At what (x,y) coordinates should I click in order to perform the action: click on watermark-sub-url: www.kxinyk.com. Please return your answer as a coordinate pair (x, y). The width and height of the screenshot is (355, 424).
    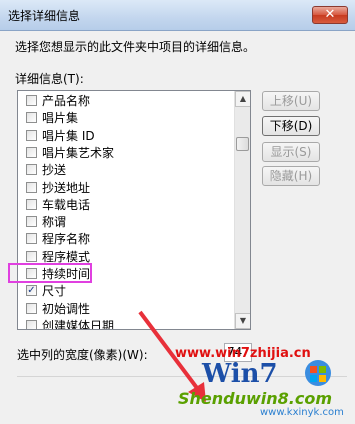
    Looking at the image, I should click on (302, 412).